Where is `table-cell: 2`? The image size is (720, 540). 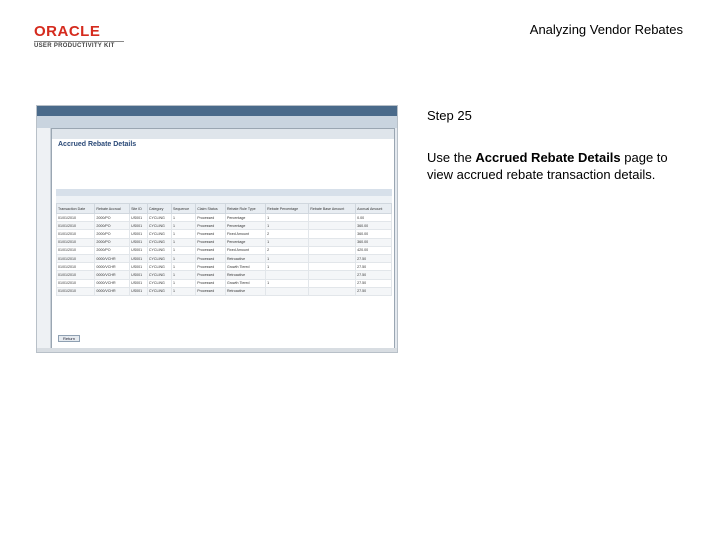 table-cell: 2 is located at coordinates (287, 250).